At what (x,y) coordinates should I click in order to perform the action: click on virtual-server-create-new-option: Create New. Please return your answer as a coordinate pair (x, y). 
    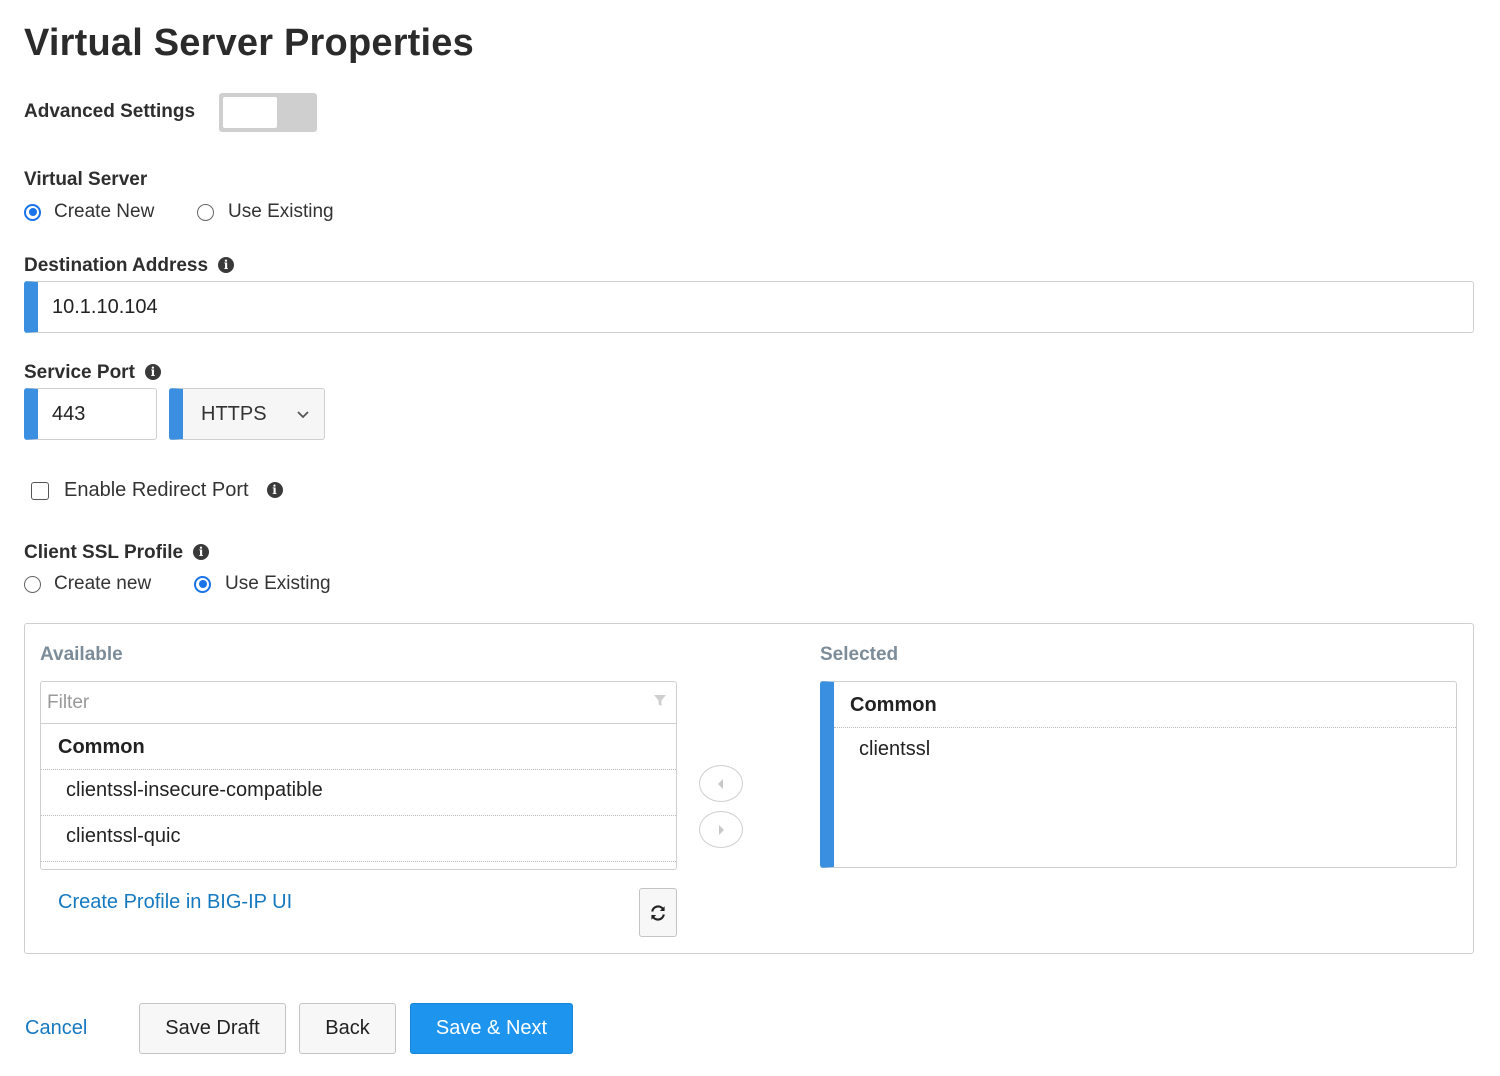
    Looking at the image, I should click on (89, 212).